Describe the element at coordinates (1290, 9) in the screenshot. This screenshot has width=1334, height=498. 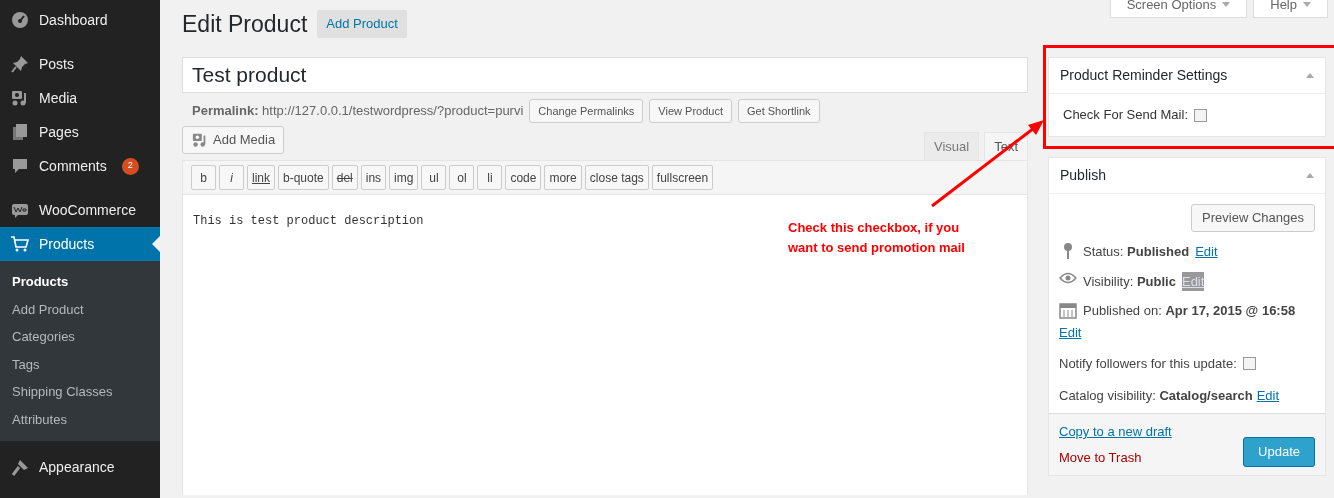
I see `screen-meta-tab: Help` at that location.